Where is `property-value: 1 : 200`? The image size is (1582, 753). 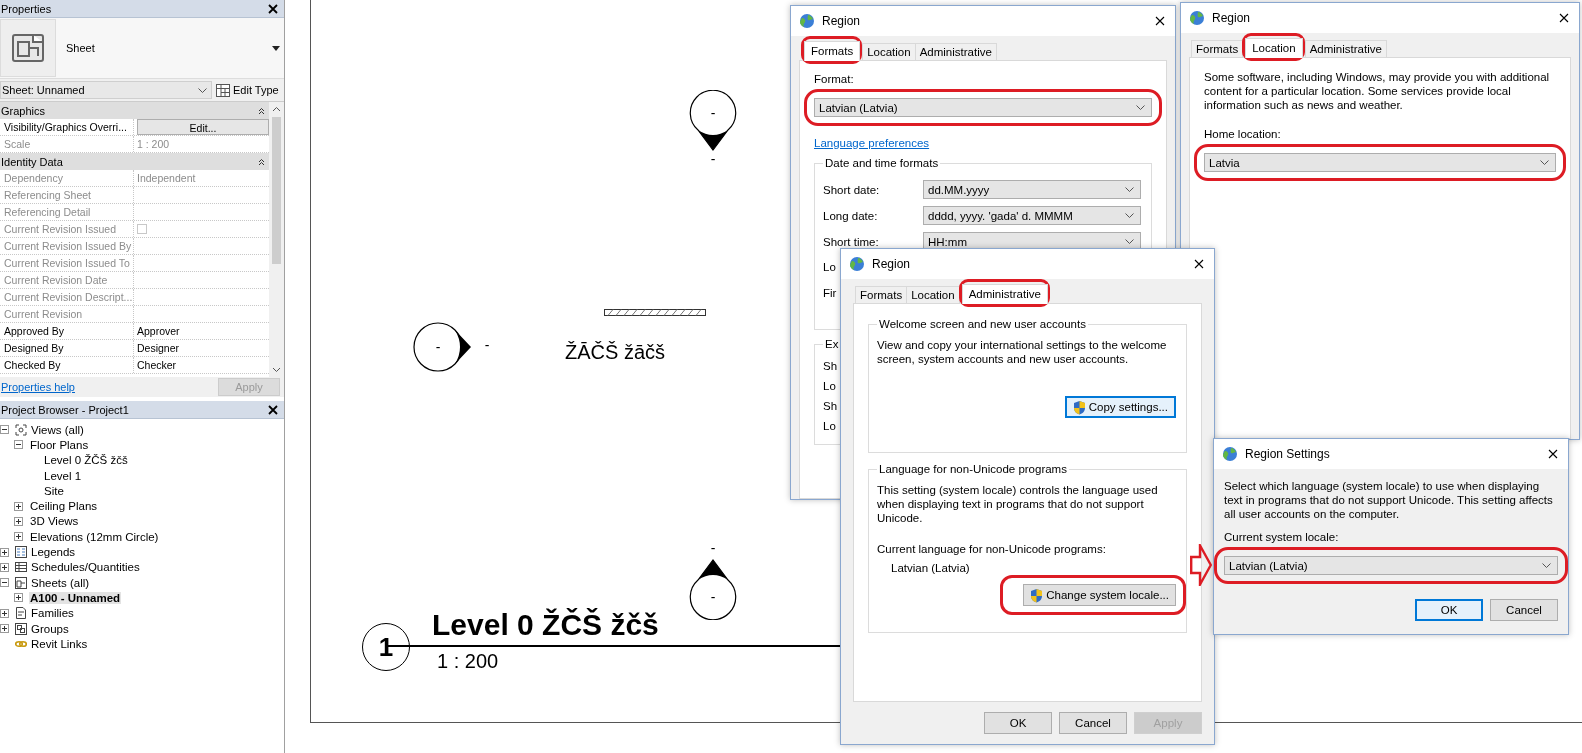 property-value: 1 : 200 is located at coordinates (153, 144).